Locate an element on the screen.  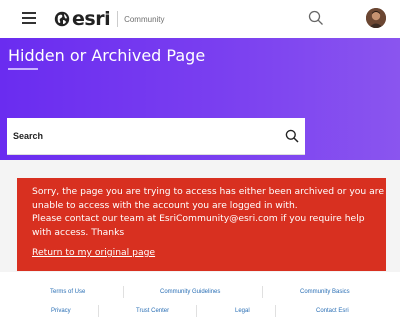
globe-icon is located at coordinates (62, 19).